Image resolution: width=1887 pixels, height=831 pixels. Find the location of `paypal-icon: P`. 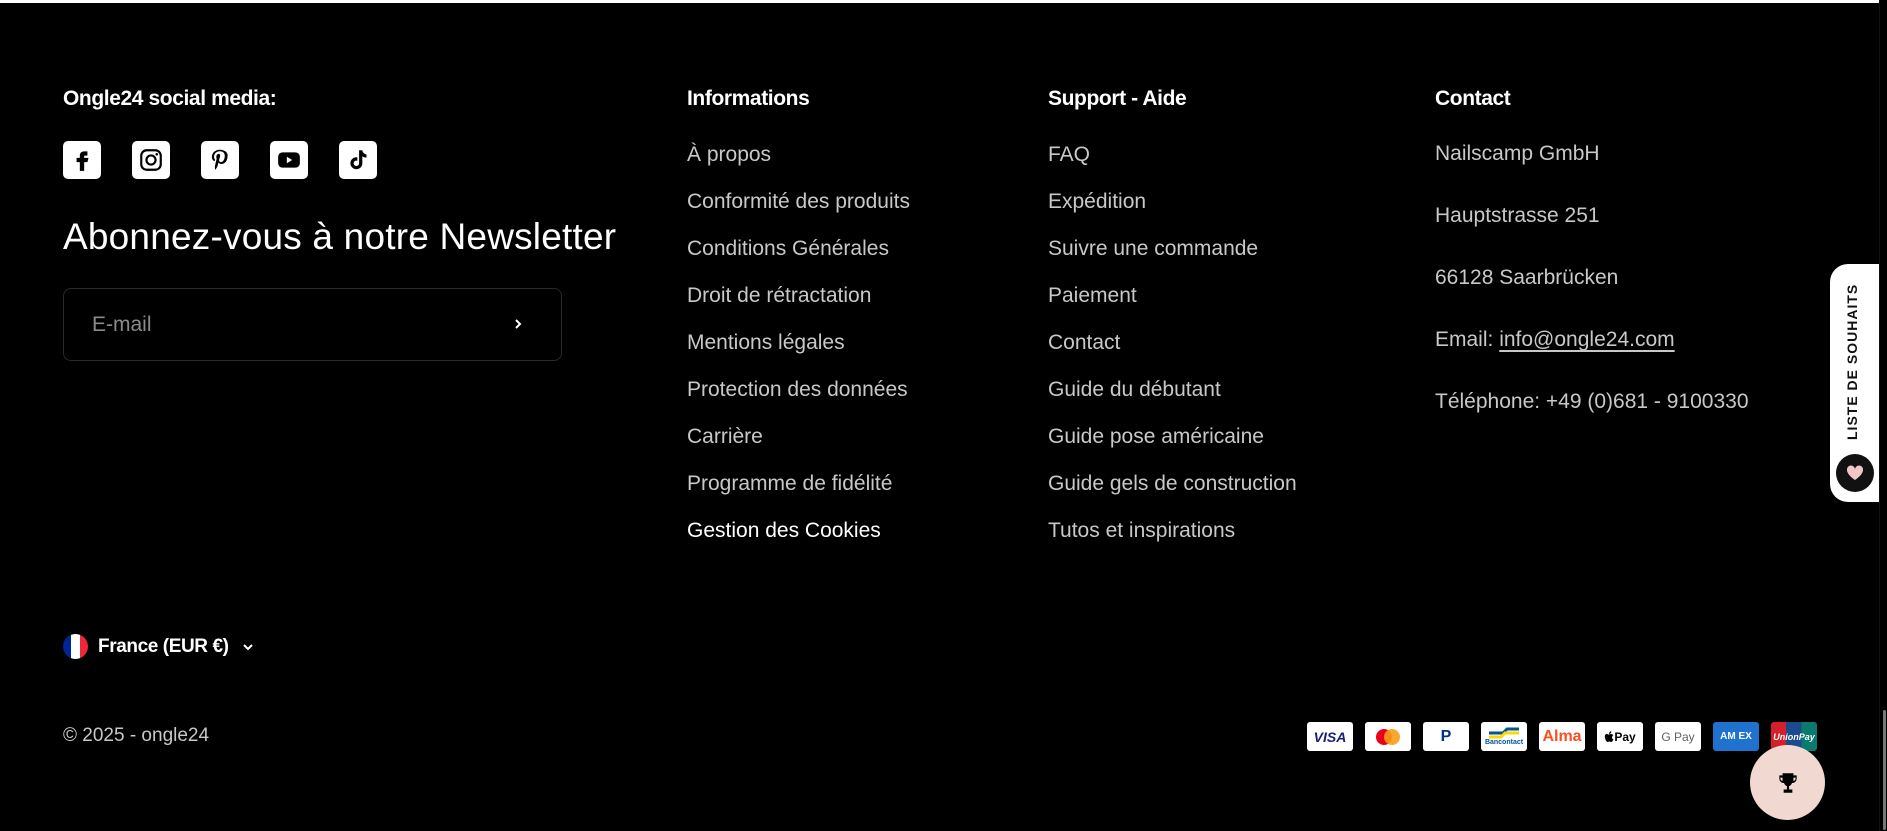

paypal-icon: P is located at coordinates (1446, 736).